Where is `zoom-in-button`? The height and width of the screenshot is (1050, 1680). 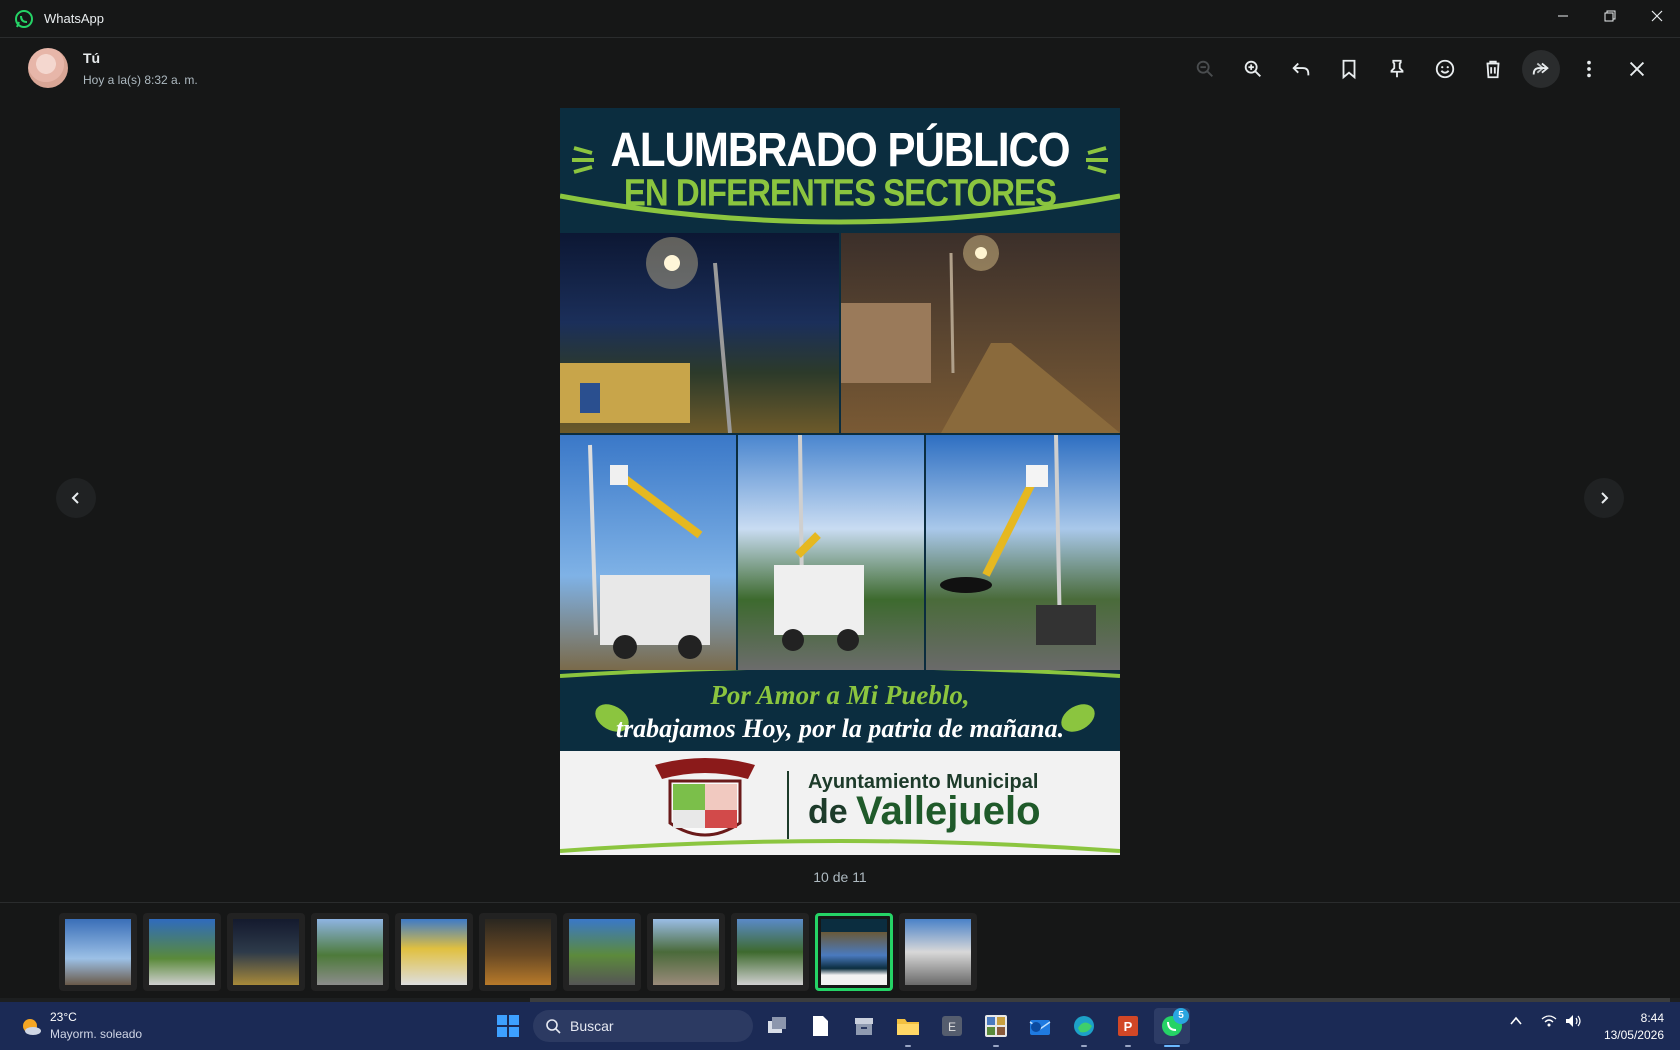
zoom-in-button is located at coordinates (1253, 69).